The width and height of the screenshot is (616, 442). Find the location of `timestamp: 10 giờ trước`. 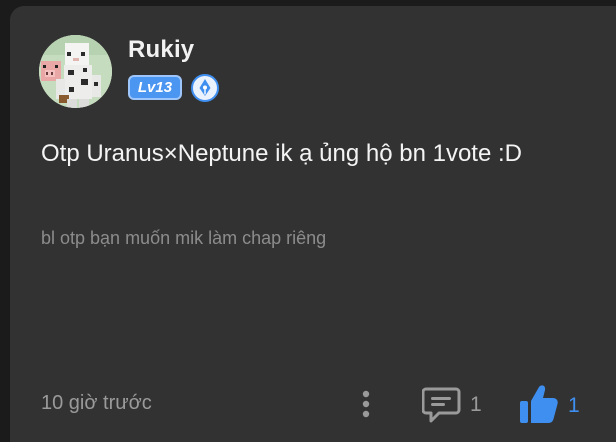

timestamp: 10 giờ trước is located at coordinates (96, 403).